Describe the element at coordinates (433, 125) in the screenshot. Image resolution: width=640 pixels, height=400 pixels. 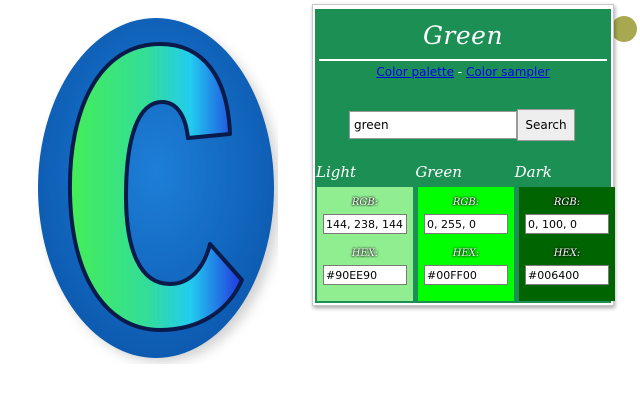
I see `search-input` at that location.